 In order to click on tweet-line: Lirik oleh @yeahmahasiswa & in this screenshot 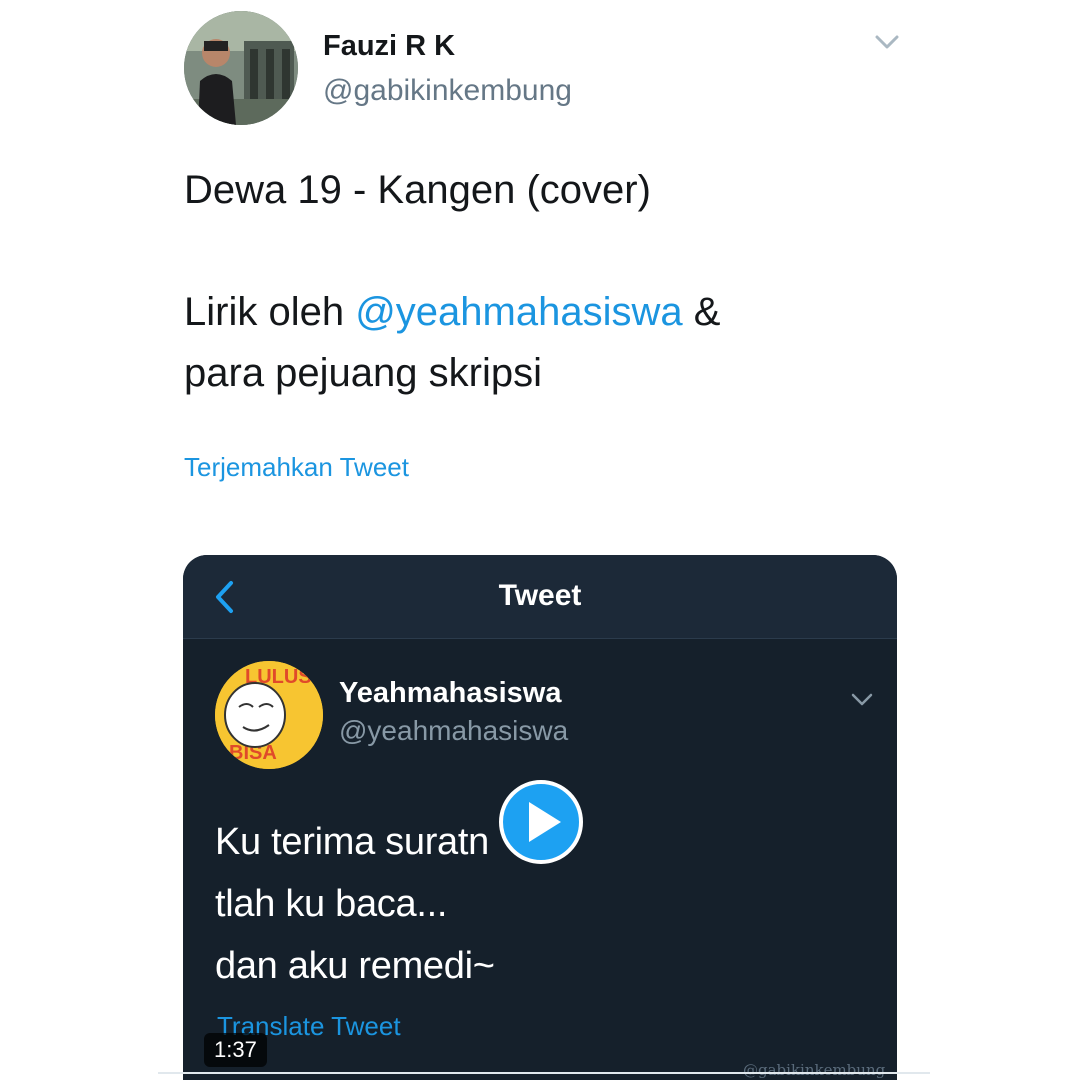, I will do `click(564, 312)`.